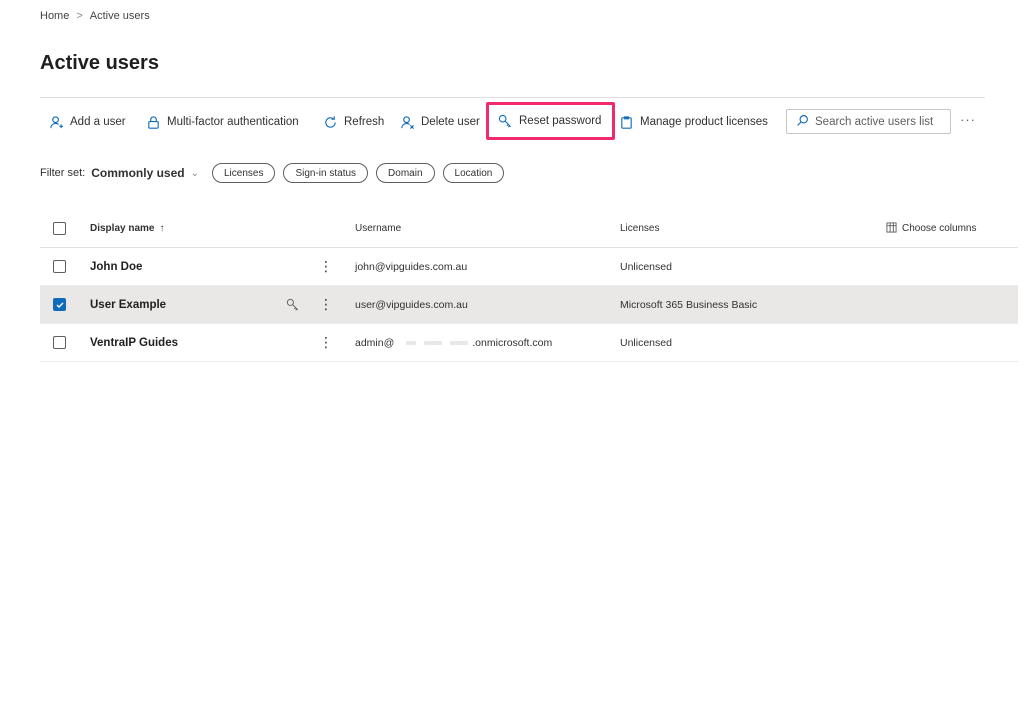 This screenshot has width=1024, height=728. Describe the element at coordinates (99, 63) in the screenshot. I see `page-title: Active users` at that location.